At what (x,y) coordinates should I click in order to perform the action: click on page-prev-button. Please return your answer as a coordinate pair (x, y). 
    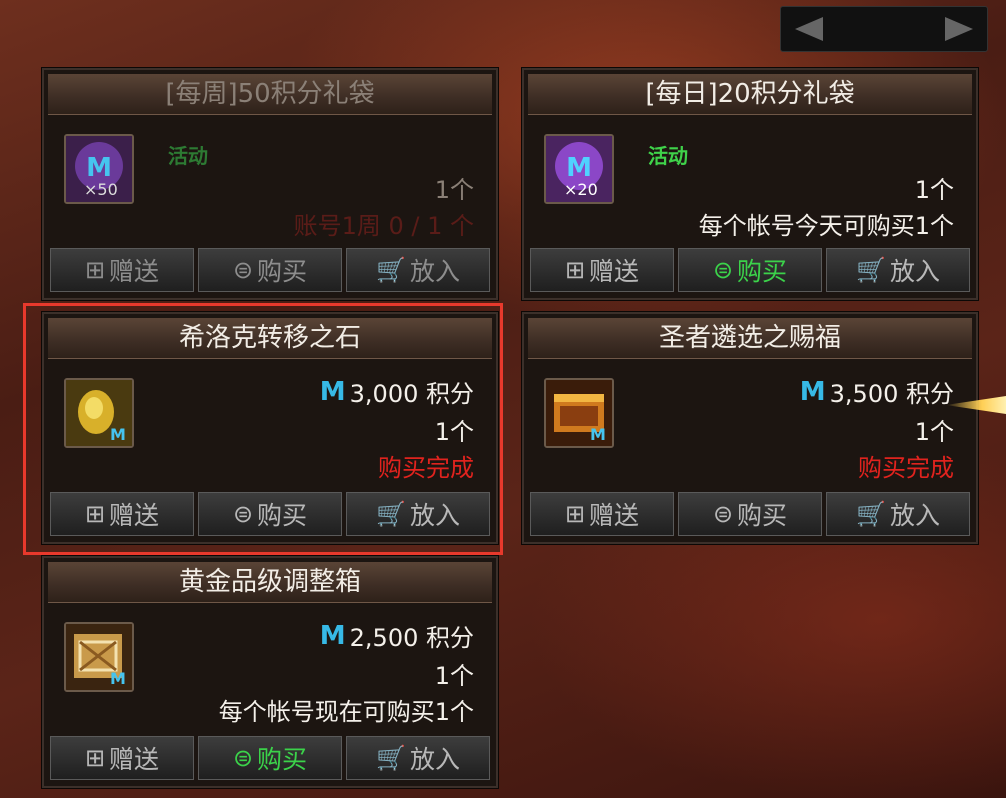
    Looking at the image, I should click on (809, 29).